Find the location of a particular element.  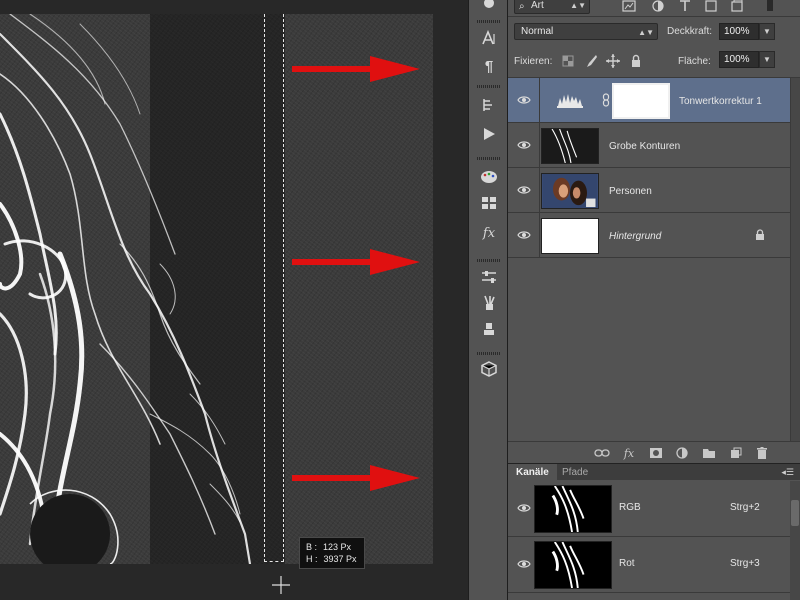

3d-icon is located at coordinates (489, 369).